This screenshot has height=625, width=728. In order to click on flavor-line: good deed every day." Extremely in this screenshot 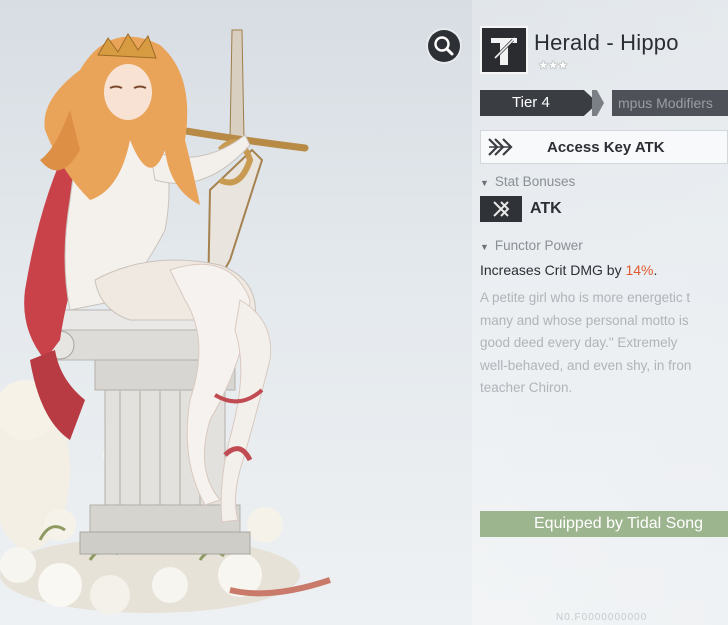, I will do `click(579, 342)`.